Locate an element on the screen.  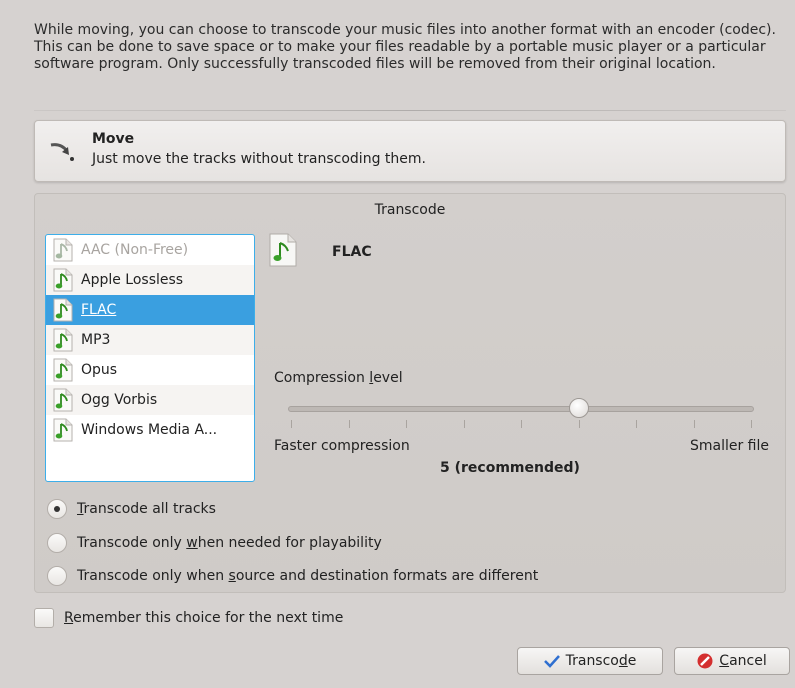
compression-level-value: 5 (recommended) is located at coordinates (510, 468).